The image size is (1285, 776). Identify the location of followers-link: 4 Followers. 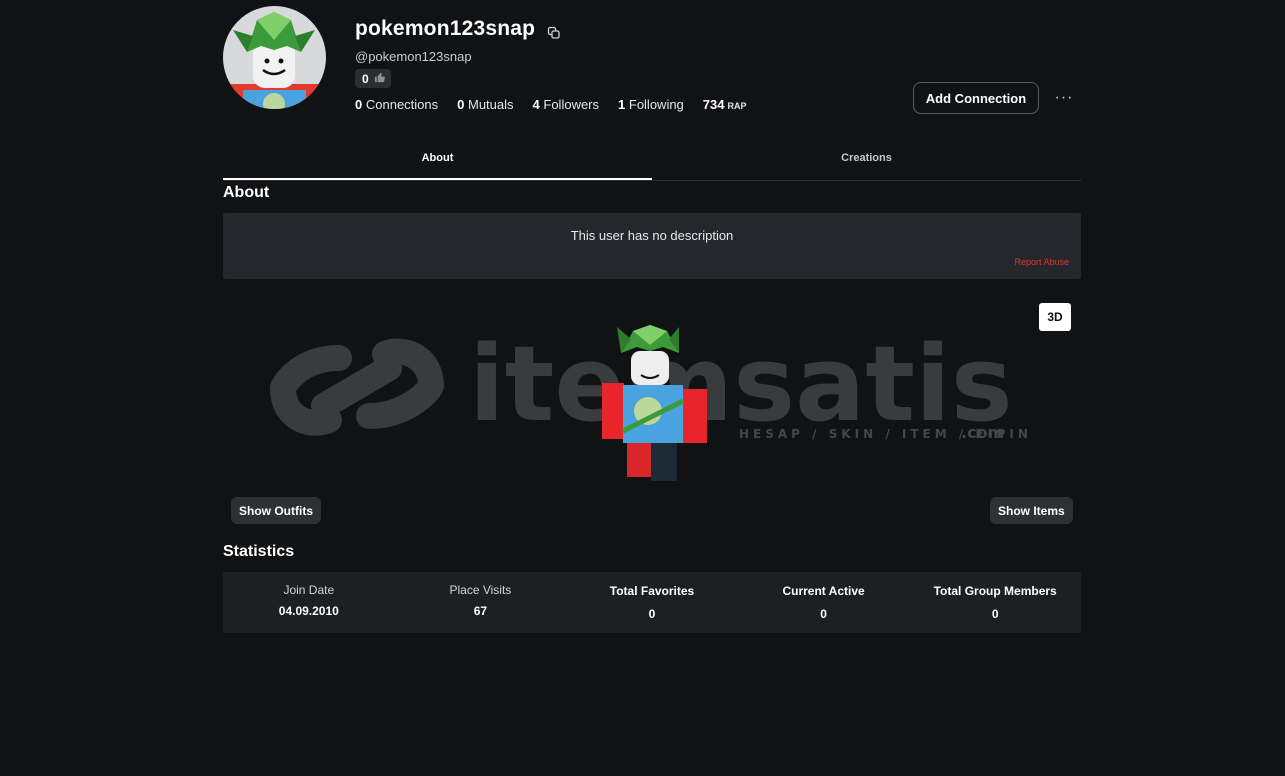
(566, 104).